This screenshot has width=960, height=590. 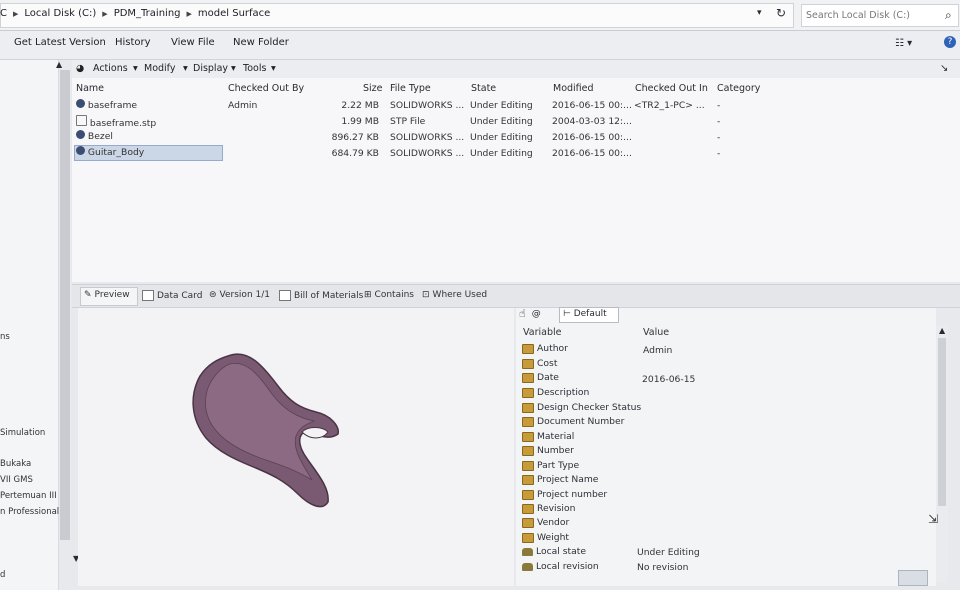 I want to click on variable-name: Vendor, so click(x=553, y=522).